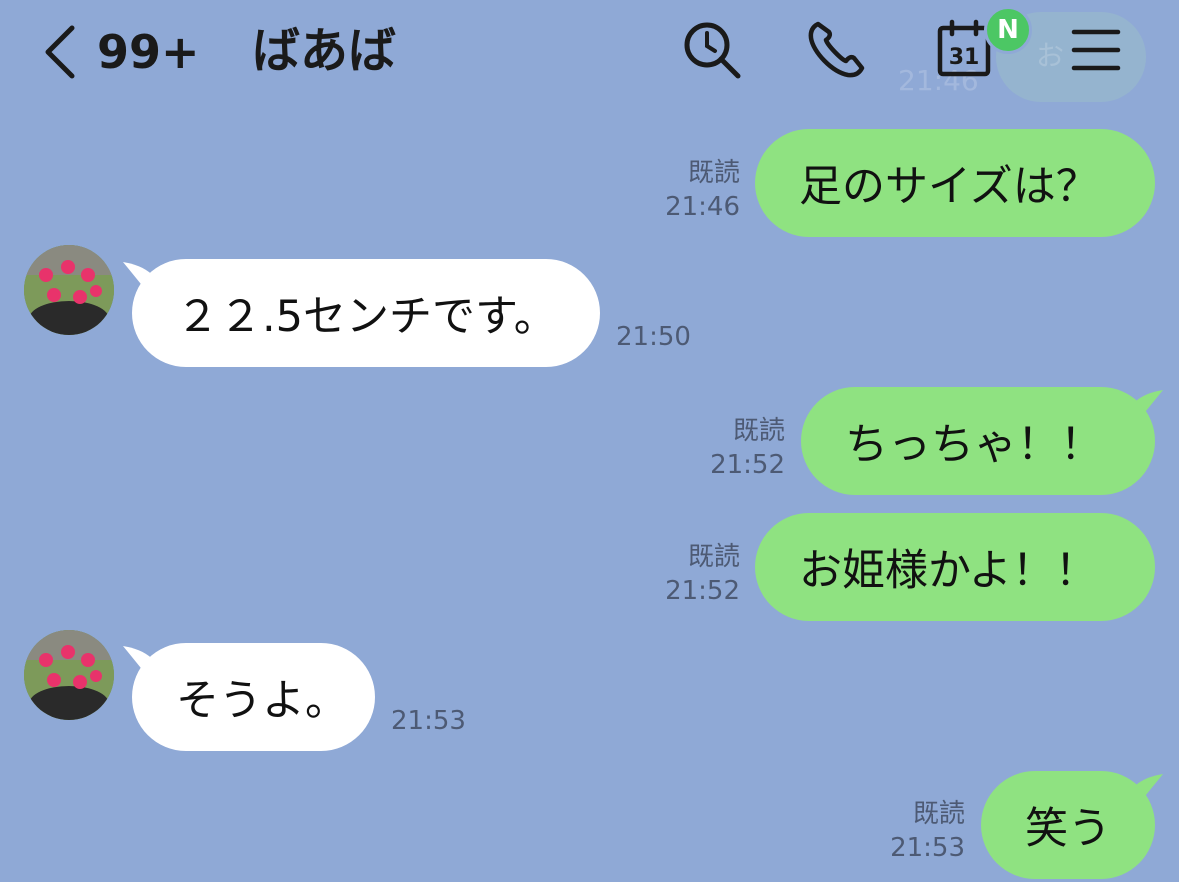 This screenshot has height=882, width=1179. I want to click on outgoing-message: お姫様かよ！！, so click(955, 567).